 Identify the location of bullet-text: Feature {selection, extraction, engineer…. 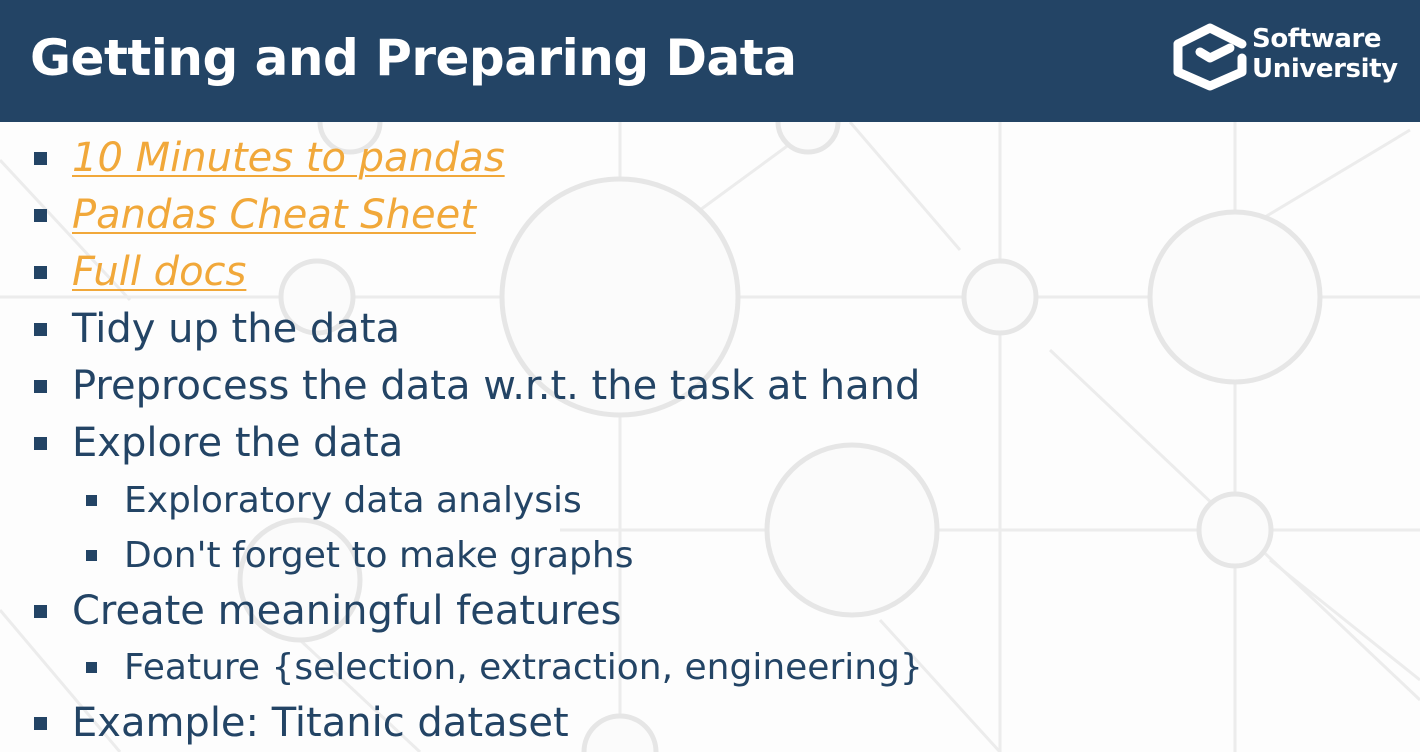
(523, 667).